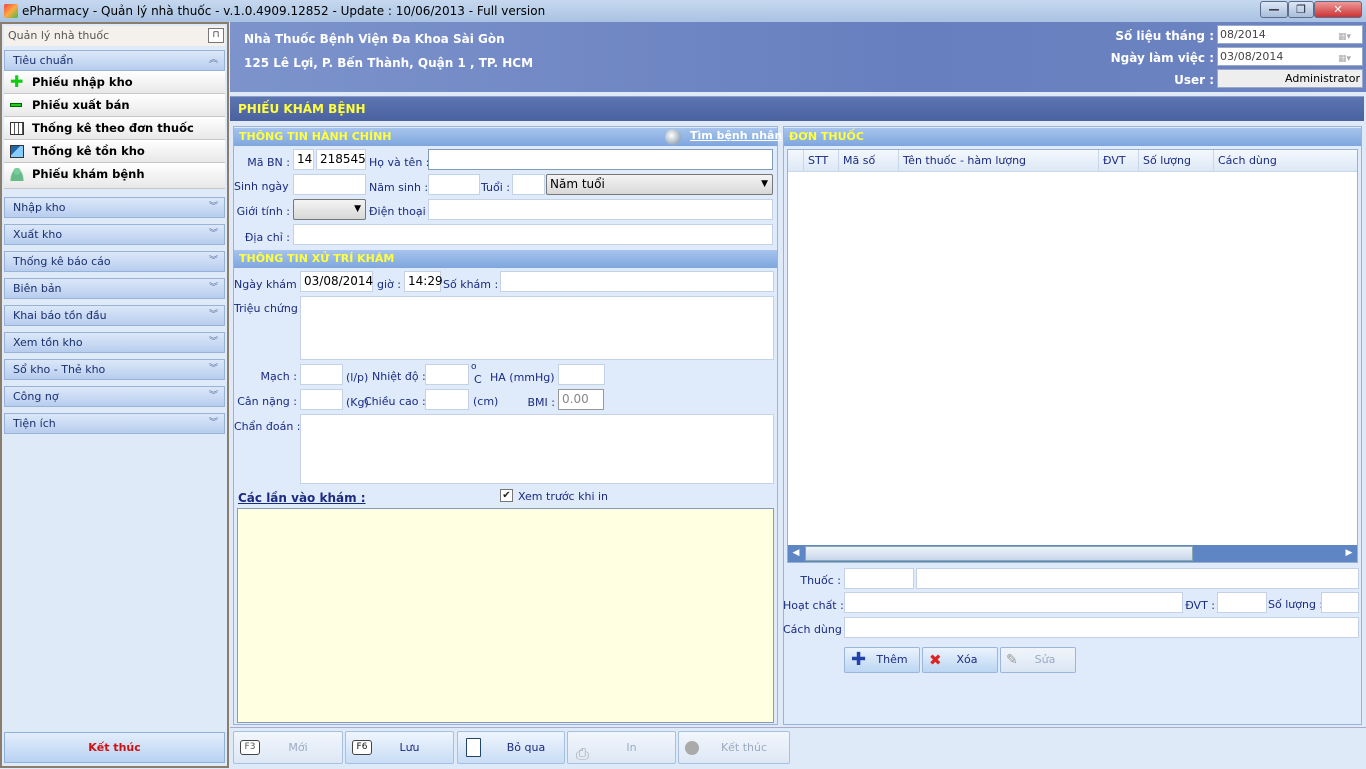 The image size is (1366, 769). I want to click on column-header-stt: STT, so click(821, 161).